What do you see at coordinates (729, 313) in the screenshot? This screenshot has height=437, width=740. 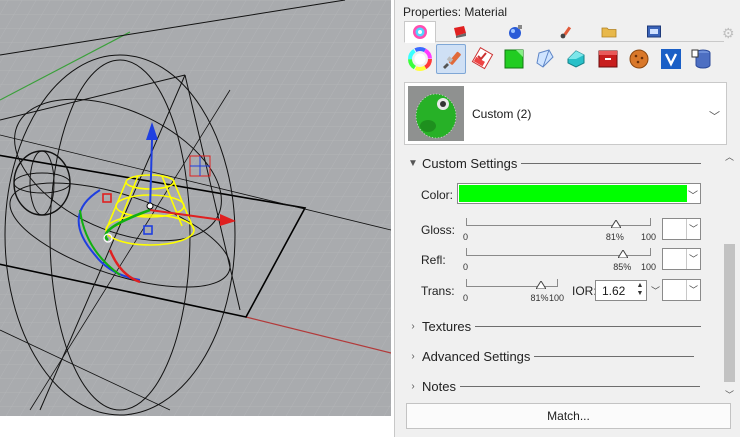 I see `scrollbar-thumb` at bounding box center [729, 313].